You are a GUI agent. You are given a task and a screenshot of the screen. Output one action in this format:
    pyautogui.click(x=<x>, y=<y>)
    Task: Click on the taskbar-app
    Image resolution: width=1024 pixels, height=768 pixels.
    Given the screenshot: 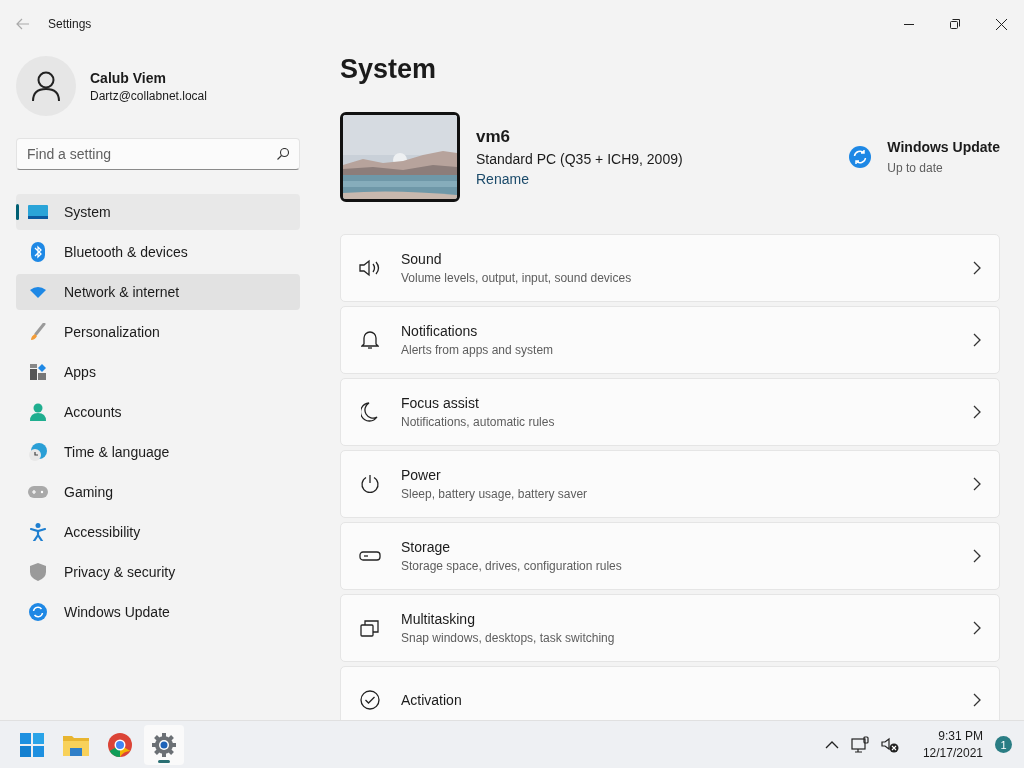 What is the action you would take?
    pyautogui.click(x=164, y=744)
    